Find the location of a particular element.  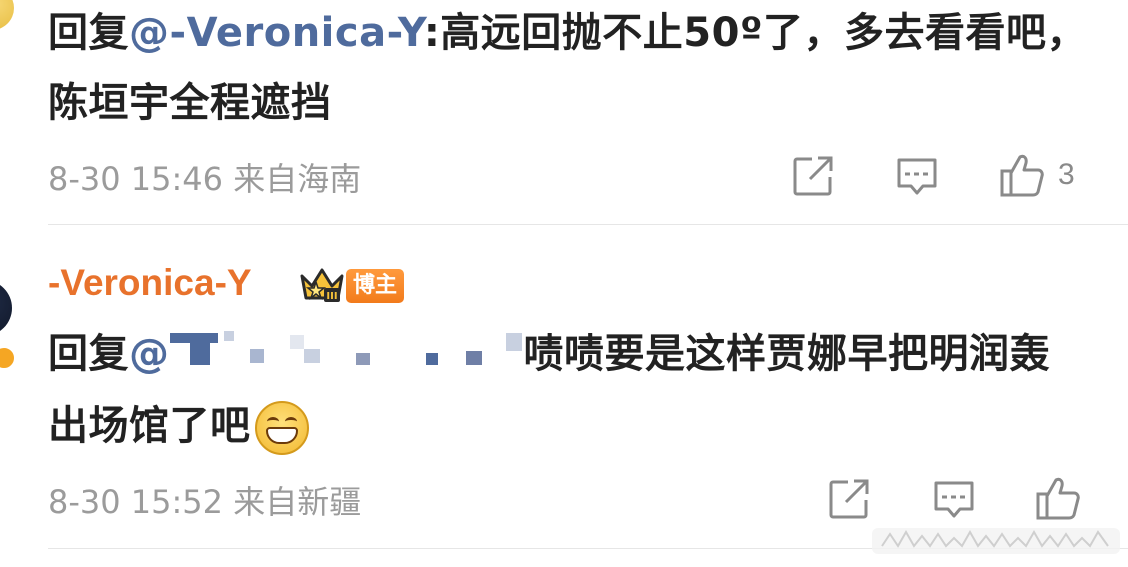

mention-link: @-Veronica-Y is located at coordinates (276, 33).